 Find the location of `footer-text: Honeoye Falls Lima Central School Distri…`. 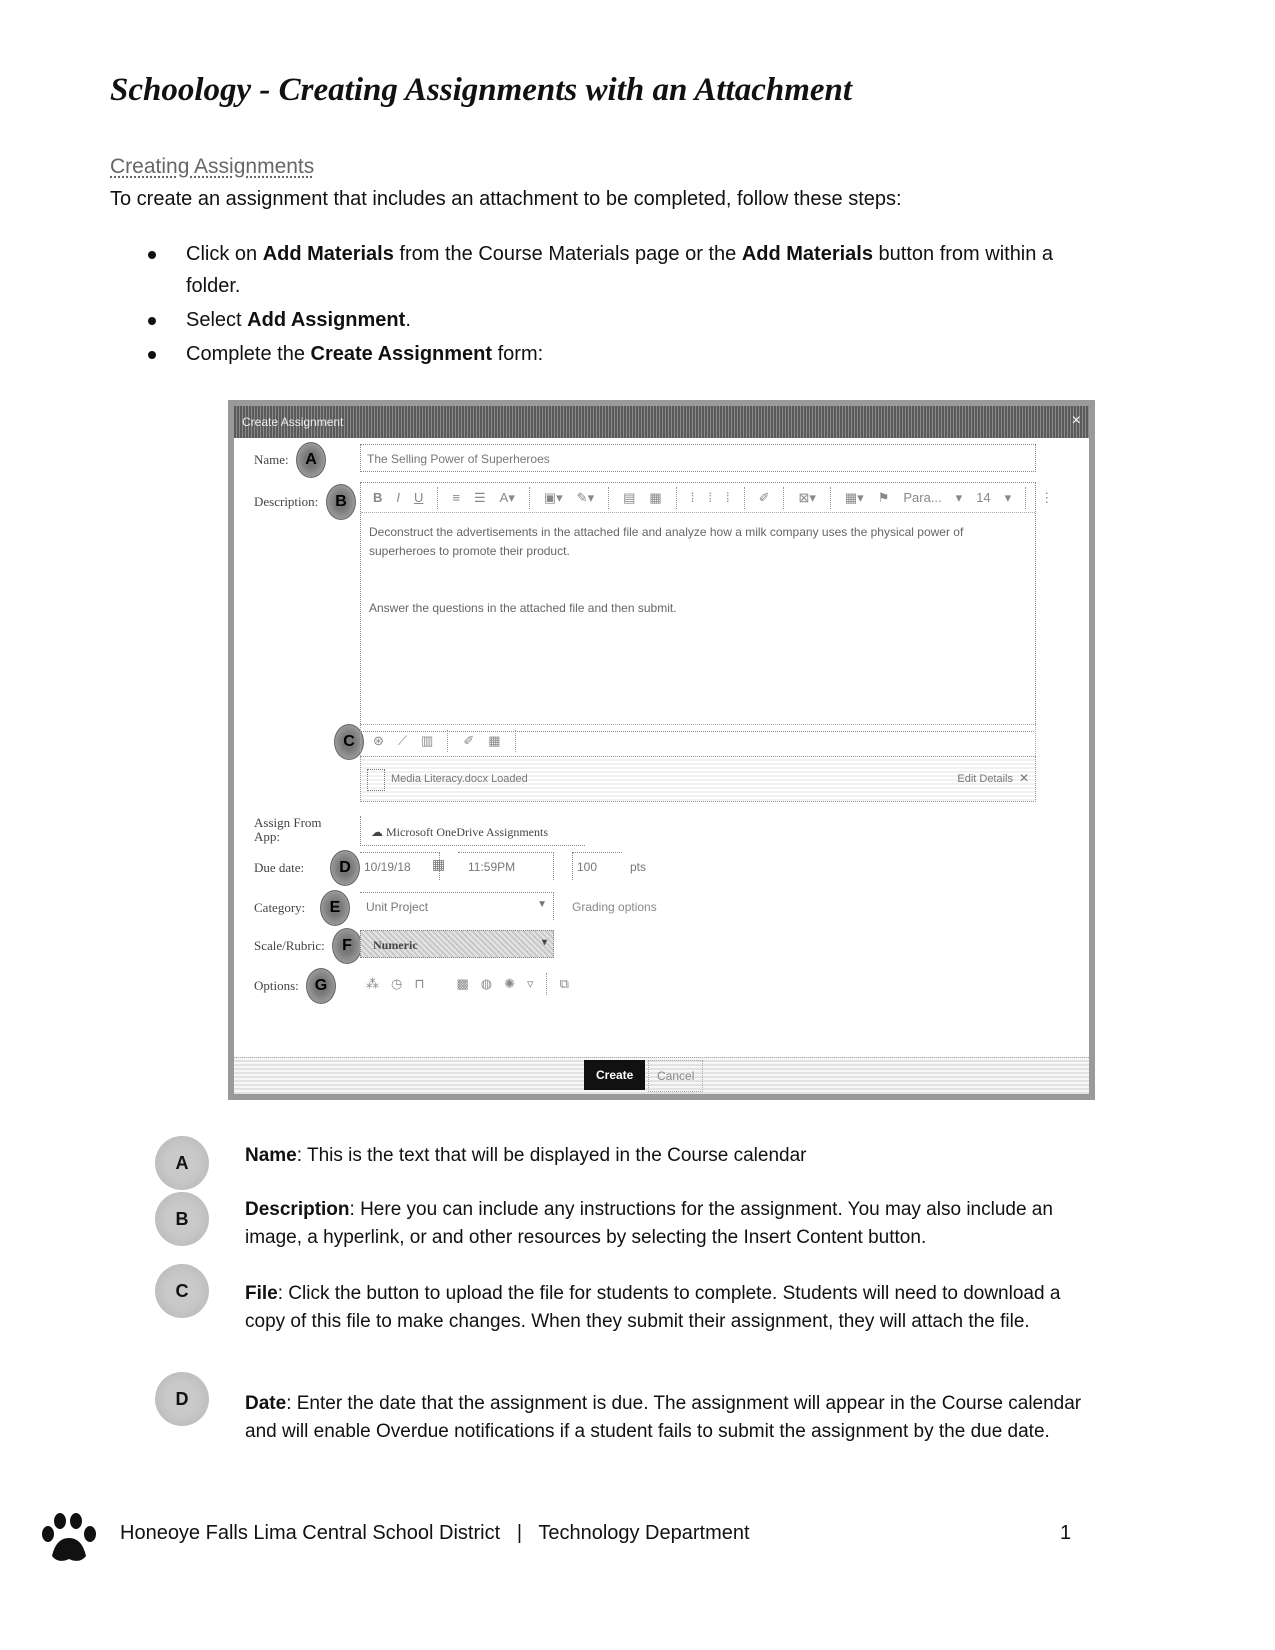

footer-text: Honeoye Falls Lima Central School Distri… is located at coordinates (435, 1533).